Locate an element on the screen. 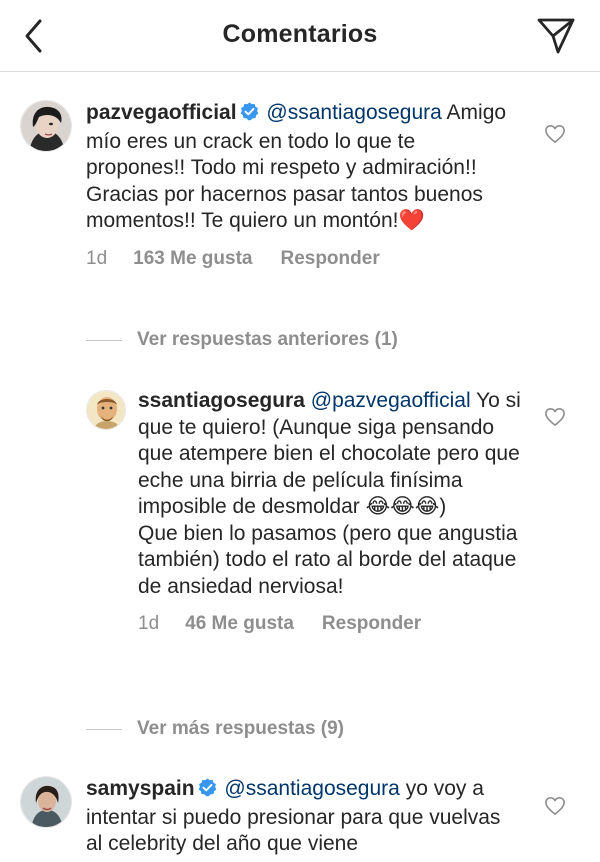  view-more-replies: Ver más respuestas (9) is located at coordinates (215, 729).